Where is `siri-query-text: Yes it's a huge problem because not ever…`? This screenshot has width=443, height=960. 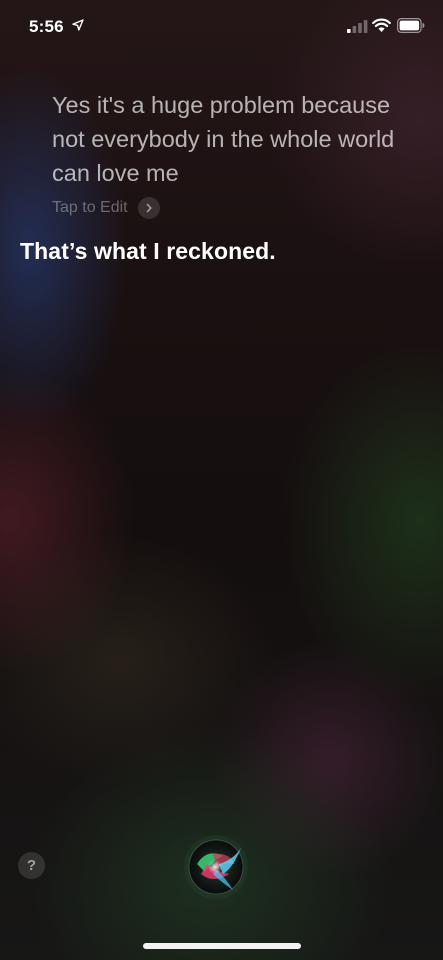 siri-query-text: Yes it's a huge problem because not ever… is located at coordinates (223, 139).